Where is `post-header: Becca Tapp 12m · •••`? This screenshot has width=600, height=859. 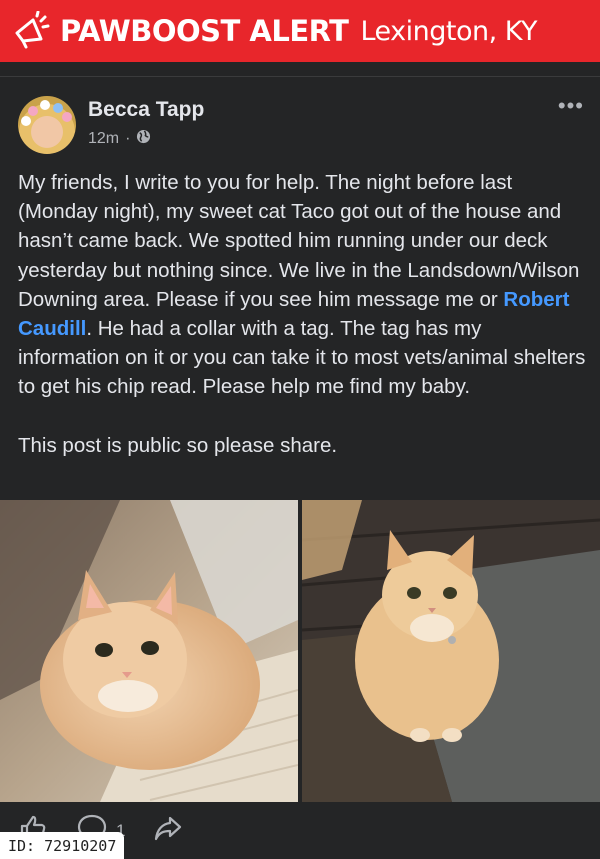
post-header: Becca Tapp 12m · ••• is located at coordinates (303, 125).